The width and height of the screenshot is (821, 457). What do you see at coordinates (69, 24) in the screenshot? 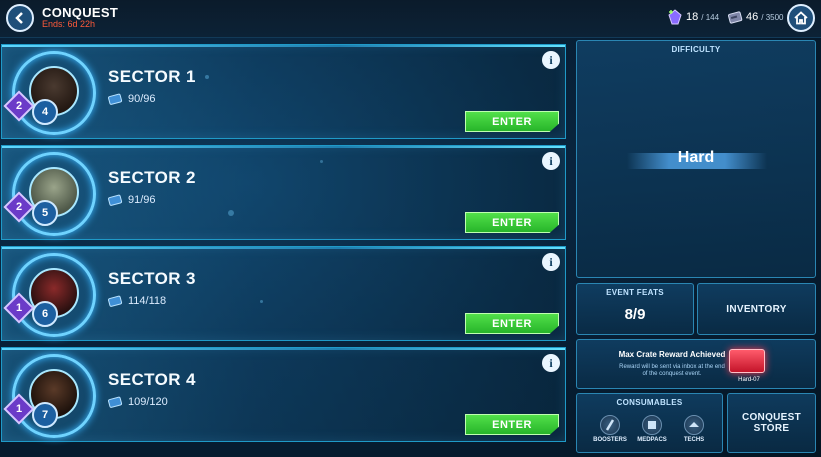
I see `event-timer: Ends: 6d 22h` at bounding box center [69, 24].